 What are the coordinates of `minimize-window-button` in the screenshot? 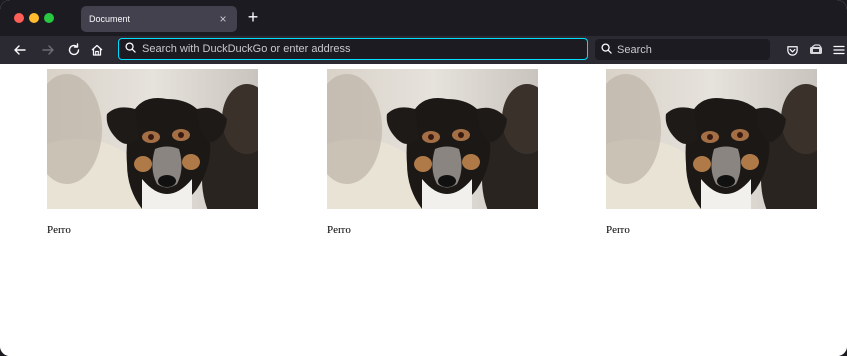 It's located at (34, 18).